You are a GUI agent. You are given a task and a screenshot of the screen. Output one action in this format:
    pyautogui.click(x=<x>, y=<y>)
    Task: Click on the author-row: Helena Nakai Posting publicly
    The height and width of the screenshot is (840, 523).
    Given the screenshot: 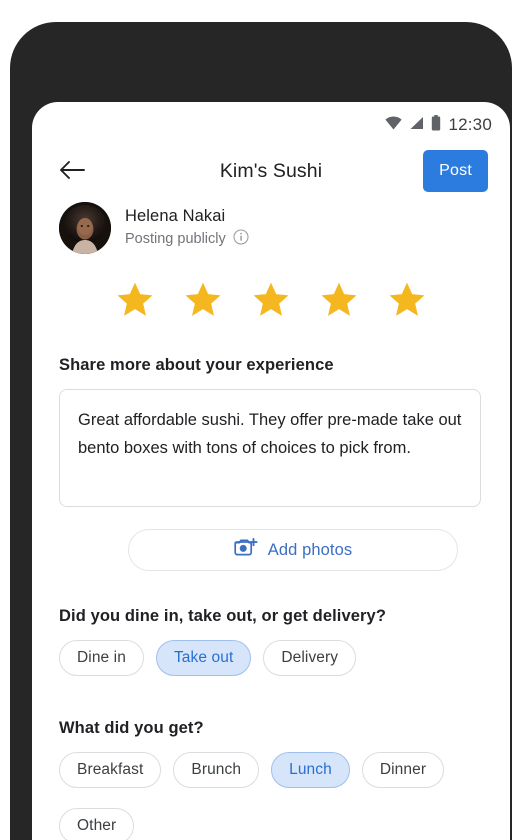 What is the action you would take?
    pyautogui.click(x=154, y=228)
    